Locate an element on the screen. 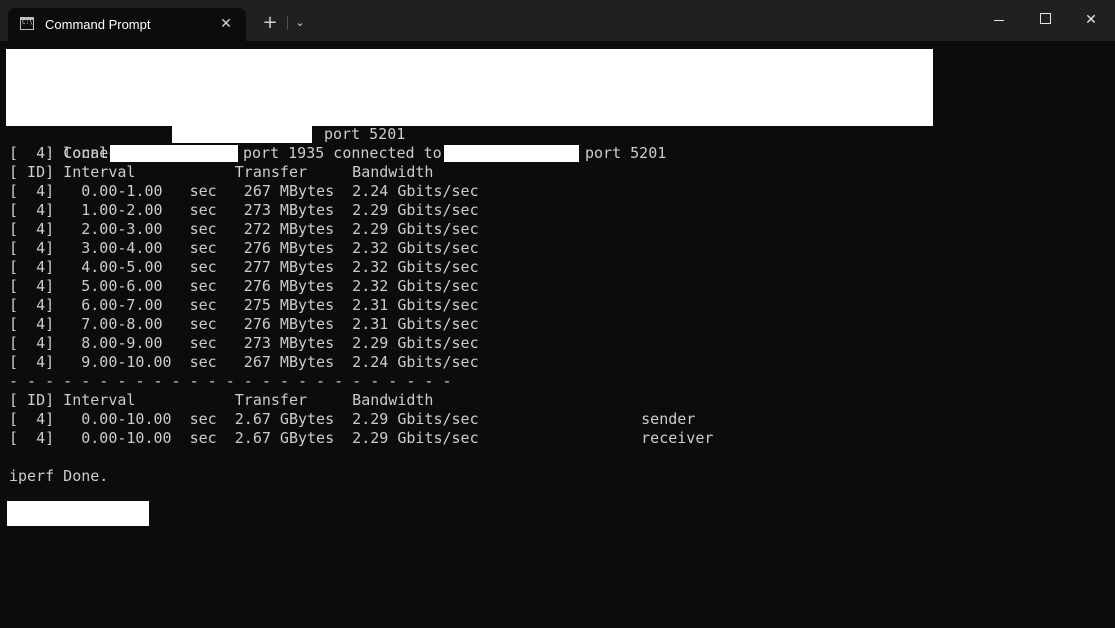  terminal-icon: C:\ is located at coordinates (27, 23).